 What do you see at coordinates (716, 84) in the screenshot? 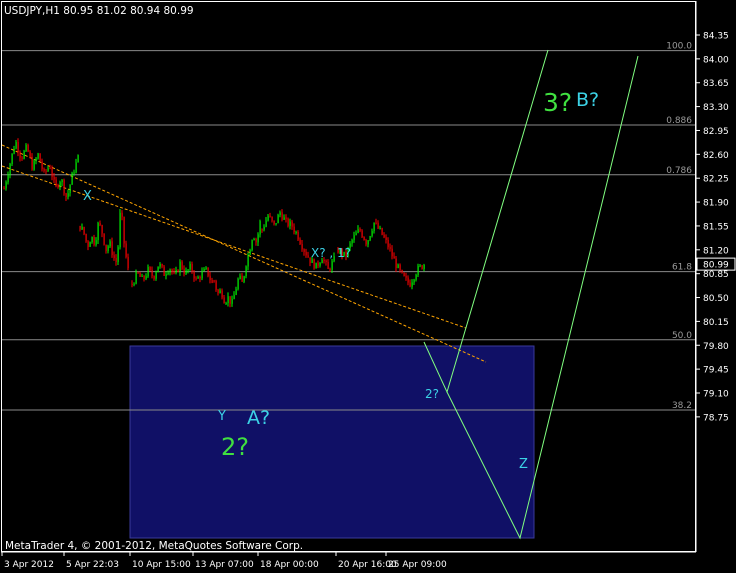
I see `y-tick-label: 83.65` at bounding box center [716, 84].